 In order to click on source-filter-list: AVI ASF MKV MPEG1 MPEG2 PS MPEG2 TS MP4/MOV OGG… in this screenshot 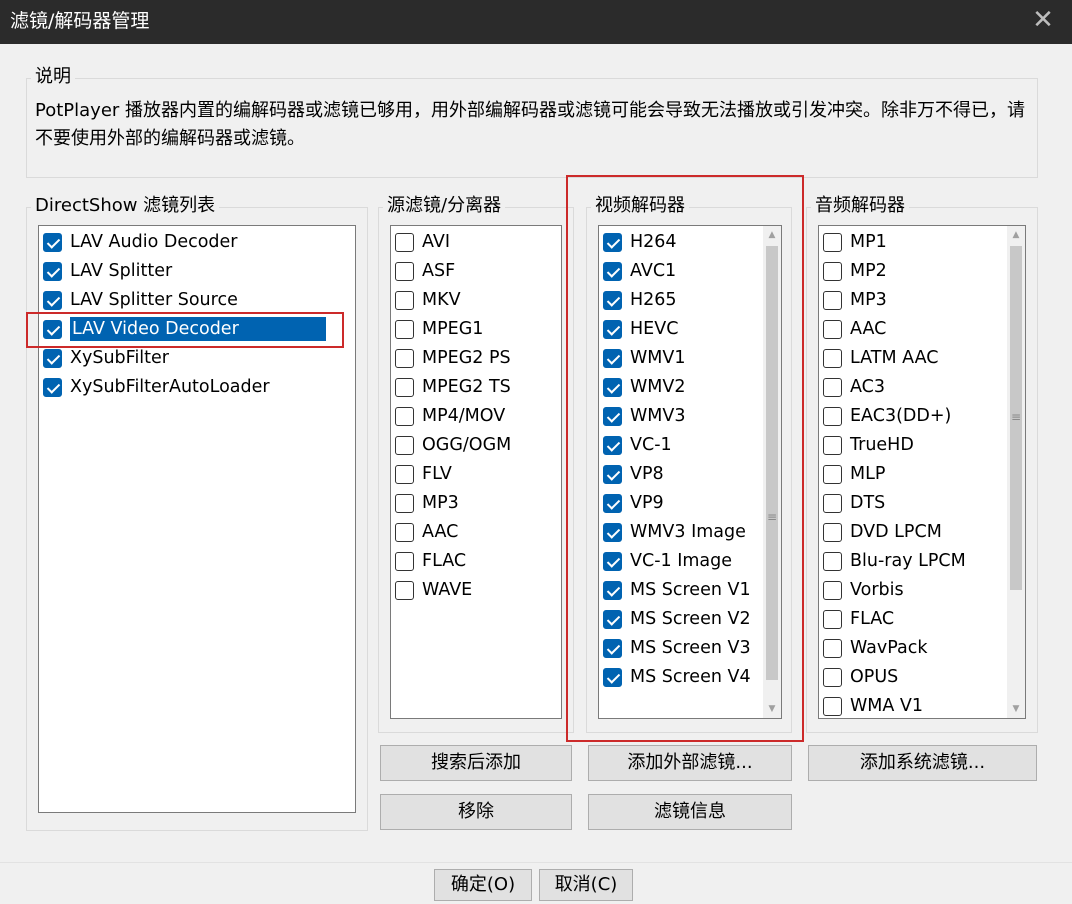, I will do `click(476, 472)`.